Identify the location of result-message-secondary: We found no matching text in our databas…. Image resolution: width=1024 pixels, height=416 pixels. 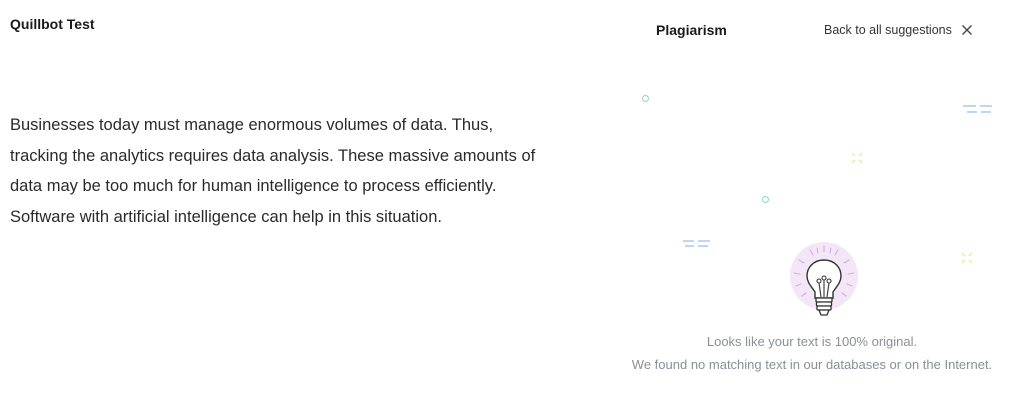
(812, 364).